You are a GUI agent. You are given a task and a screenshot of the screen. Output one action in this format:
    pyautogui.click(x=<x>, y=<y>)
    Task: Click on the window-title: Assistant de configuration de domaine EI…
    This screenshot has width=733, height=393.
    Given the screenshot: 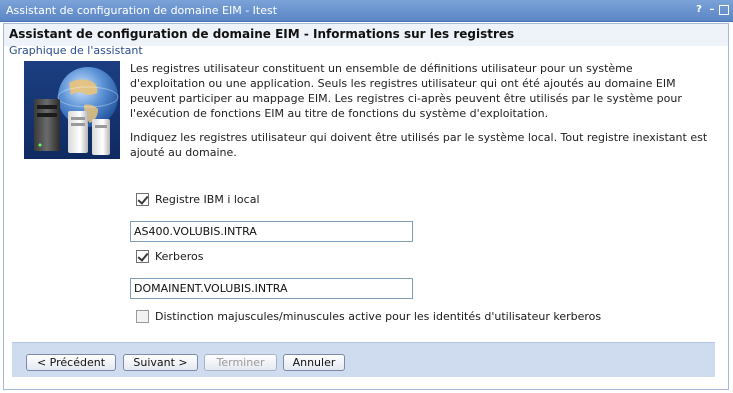 What is the action you would take?
    pyautogui.click(x=142, y=10)
    